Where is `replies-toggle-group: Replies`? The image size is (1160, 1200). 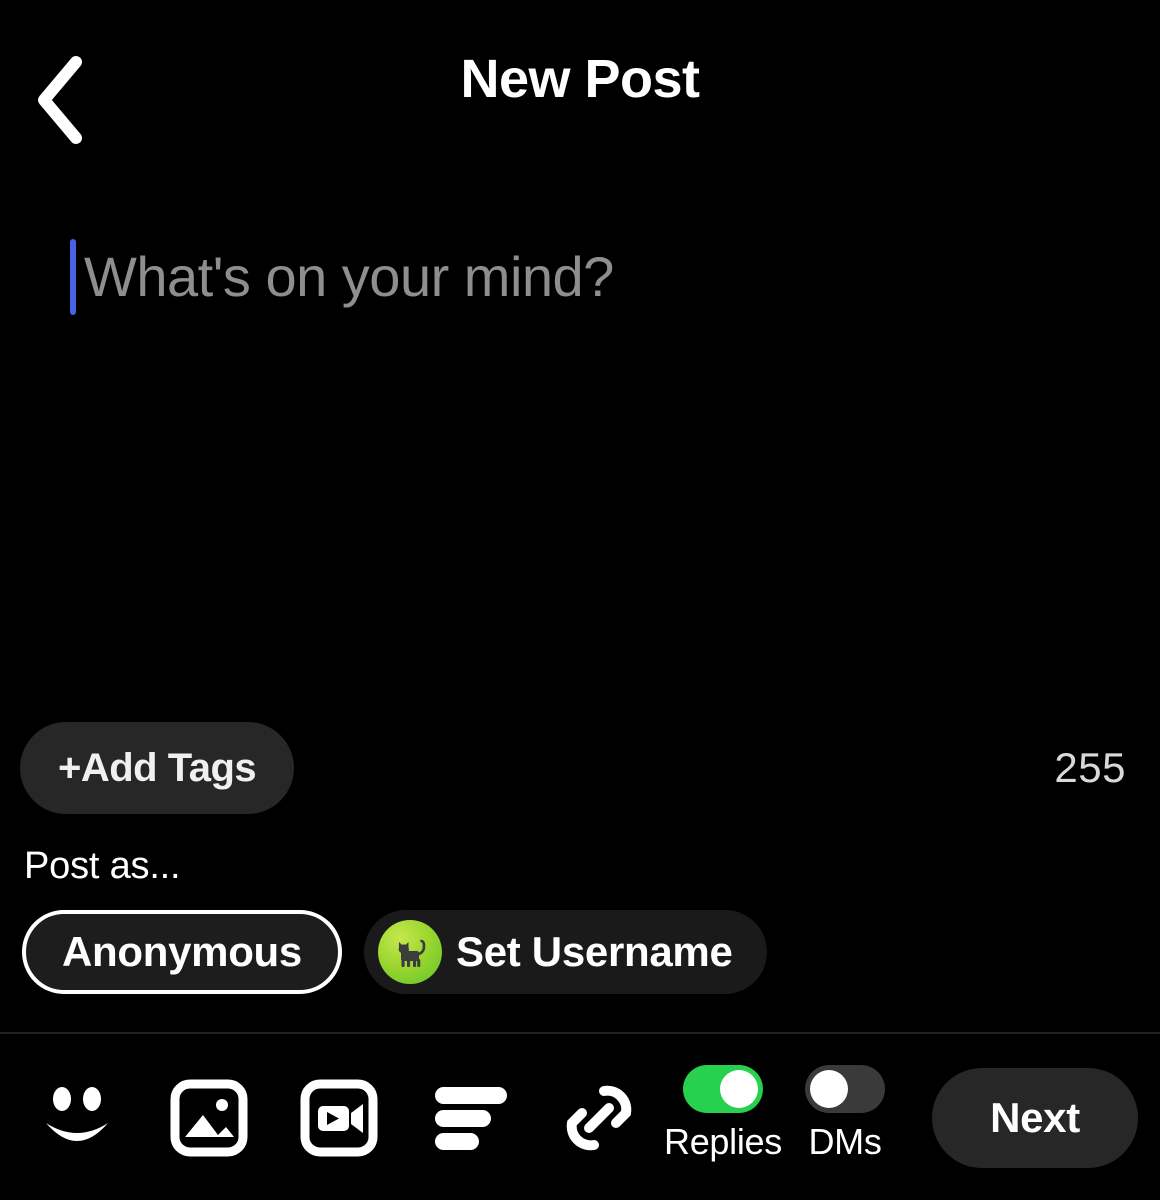 replies-toggle-group: Replies is located at coordinates (723, 1114).